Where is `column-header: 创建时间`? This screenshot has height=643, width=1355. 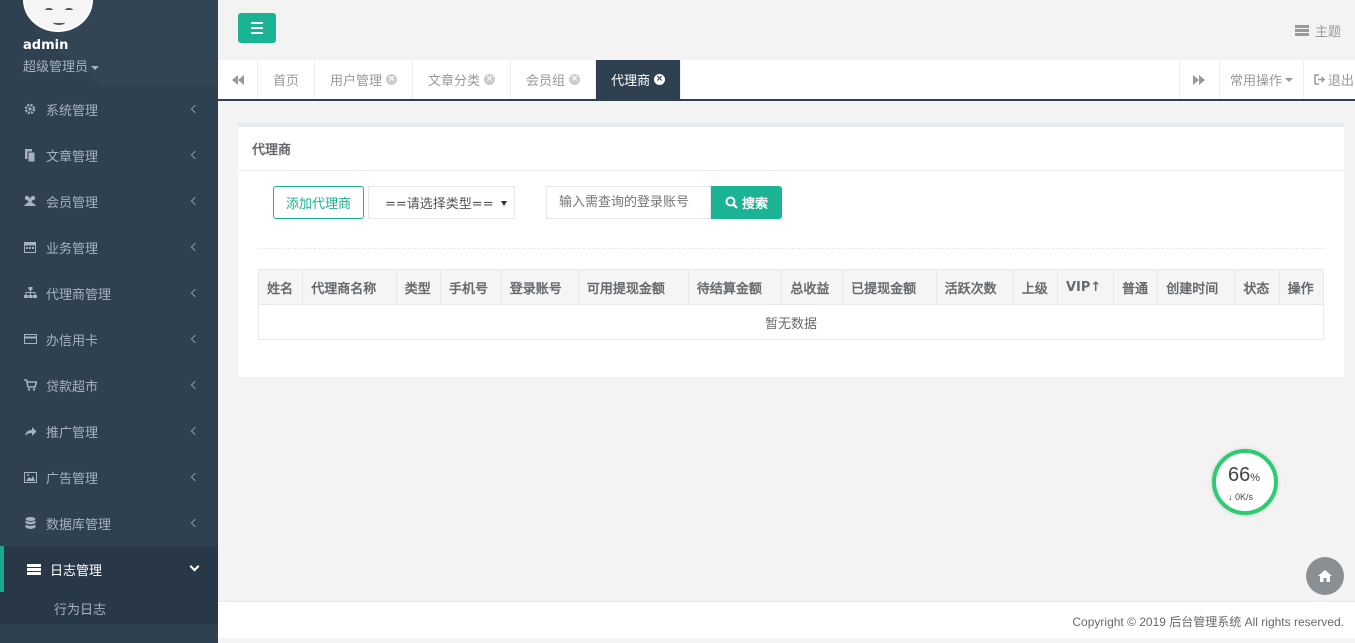
column-header: 创建时间 is located at coordinates (1196, 287).